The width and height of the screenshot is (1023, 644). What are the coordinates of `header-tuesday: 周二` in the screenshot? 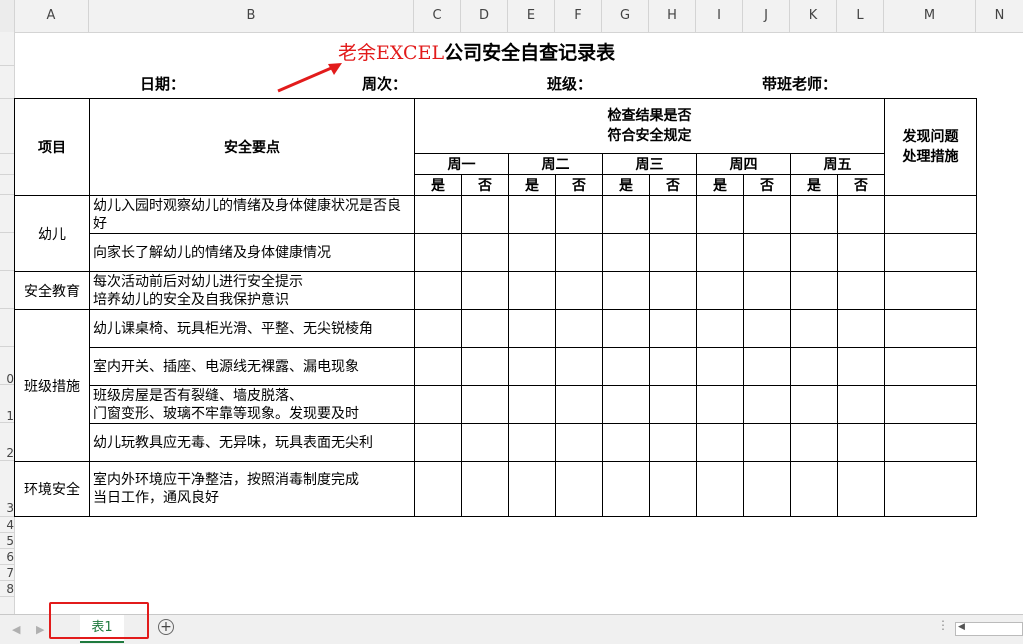 It's located at (555, 164).